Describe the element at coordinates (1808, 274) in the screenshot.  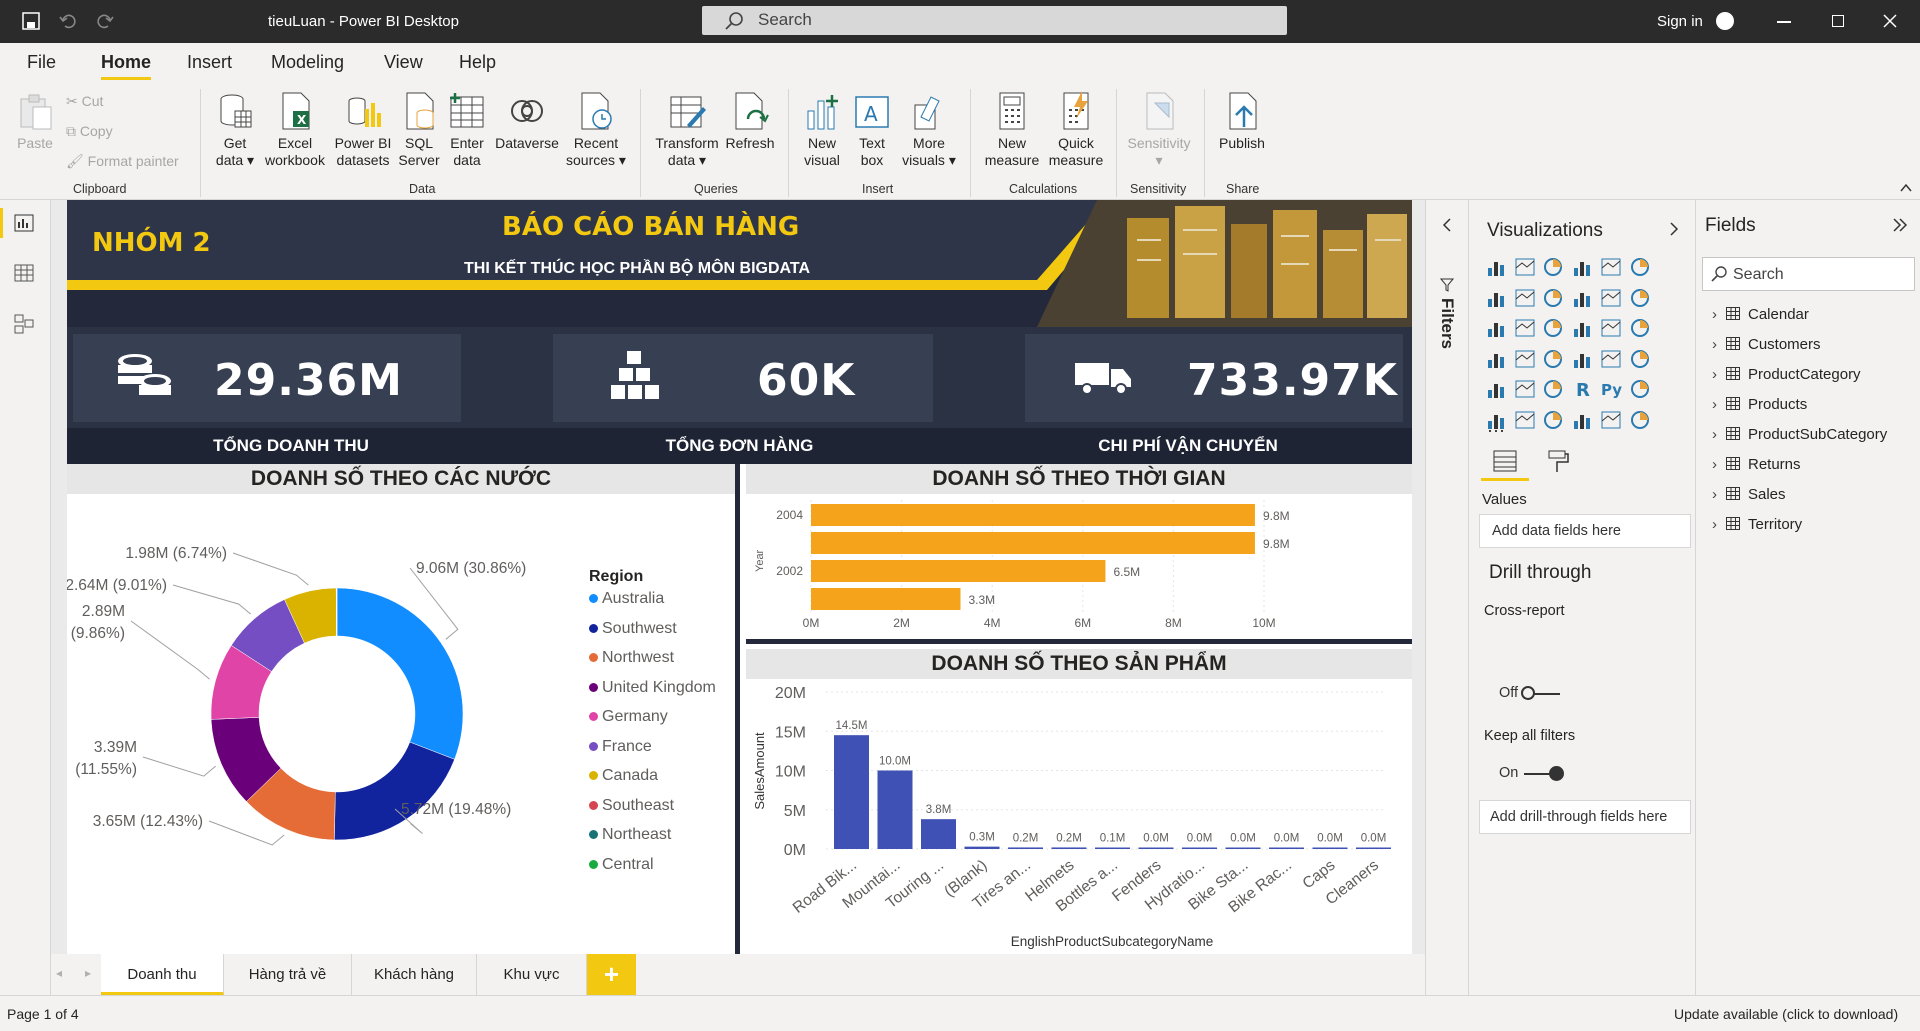
I see `fields-search-input: Search` at that location.